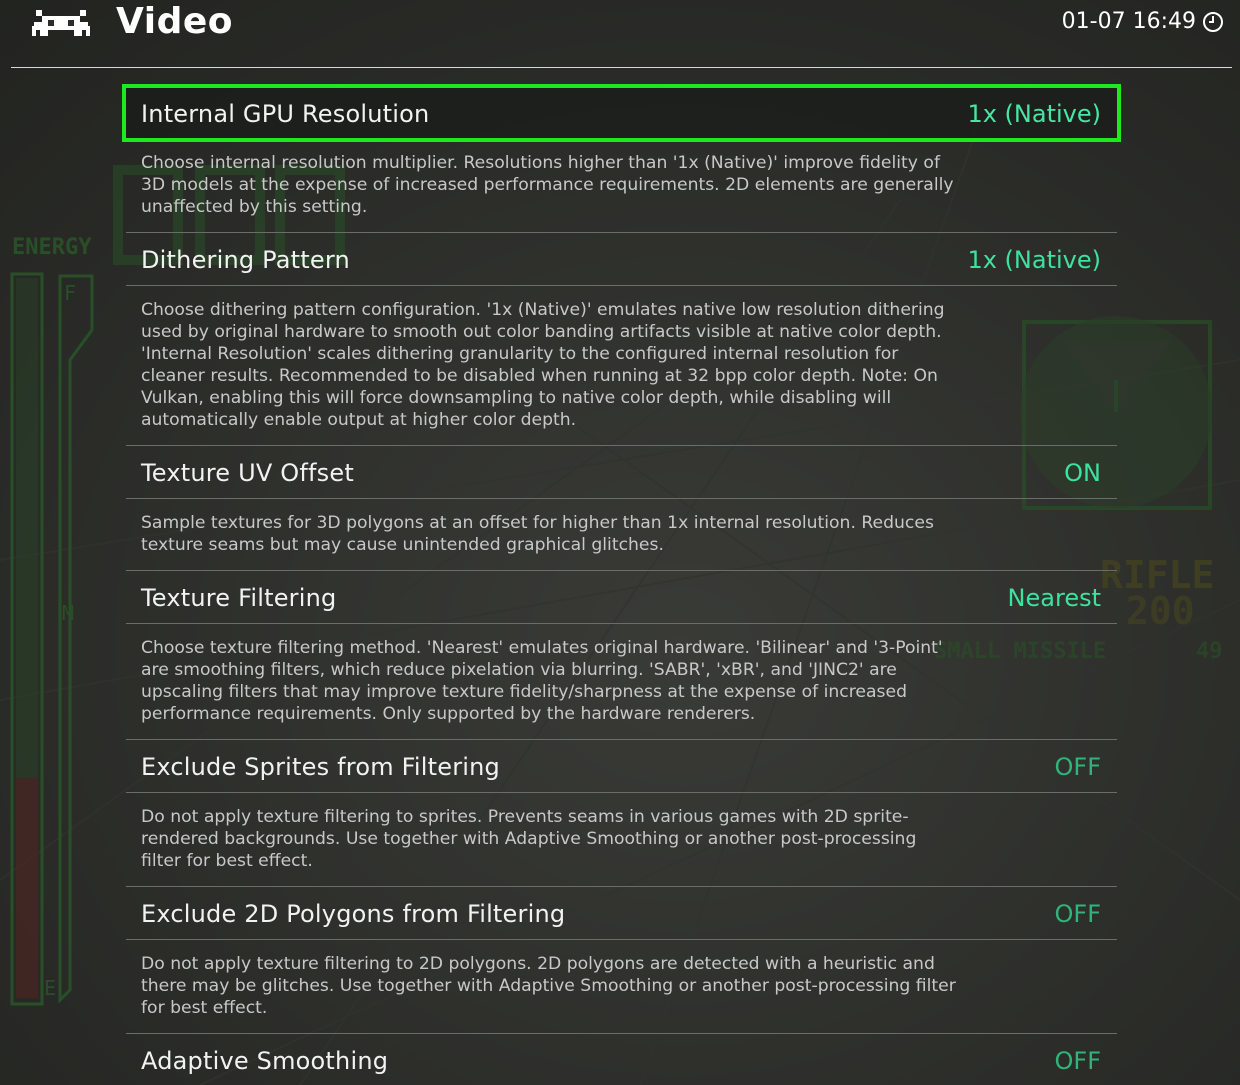  What do you see at coordinates (621, 472) in the screenshot?
I see `setting-item-texture-uv-offset: Texture UV Offset ON` at bounding box center [621, 472].